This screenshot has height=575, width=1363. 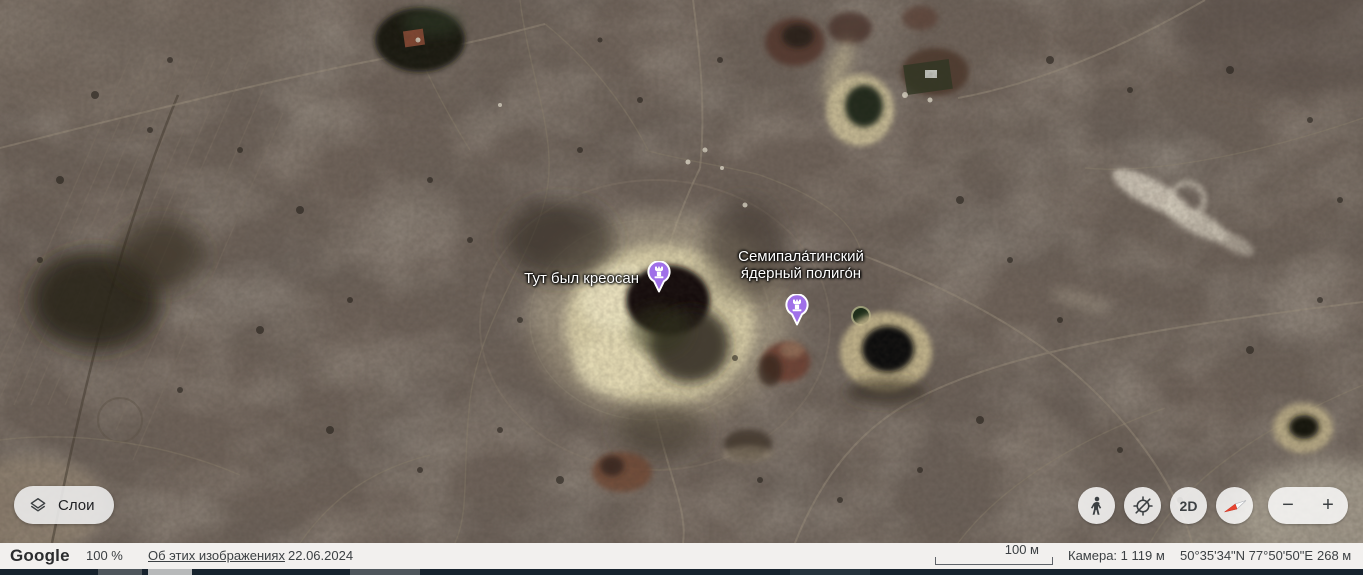 I want to click on toggle-2d-label: 2D, so click(x=1188, y=505).